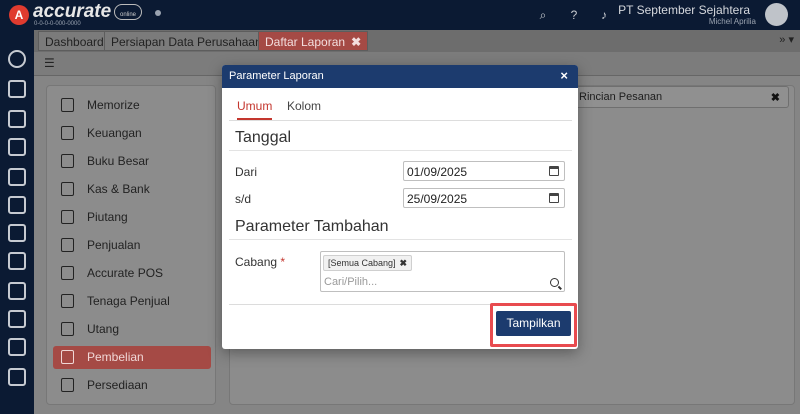 The width and height of the screenshot is (800, 414). What do you see at coordinates (67, 105) in the screenshot?
I see `memorize-icon` at bounding box center [67, 105].